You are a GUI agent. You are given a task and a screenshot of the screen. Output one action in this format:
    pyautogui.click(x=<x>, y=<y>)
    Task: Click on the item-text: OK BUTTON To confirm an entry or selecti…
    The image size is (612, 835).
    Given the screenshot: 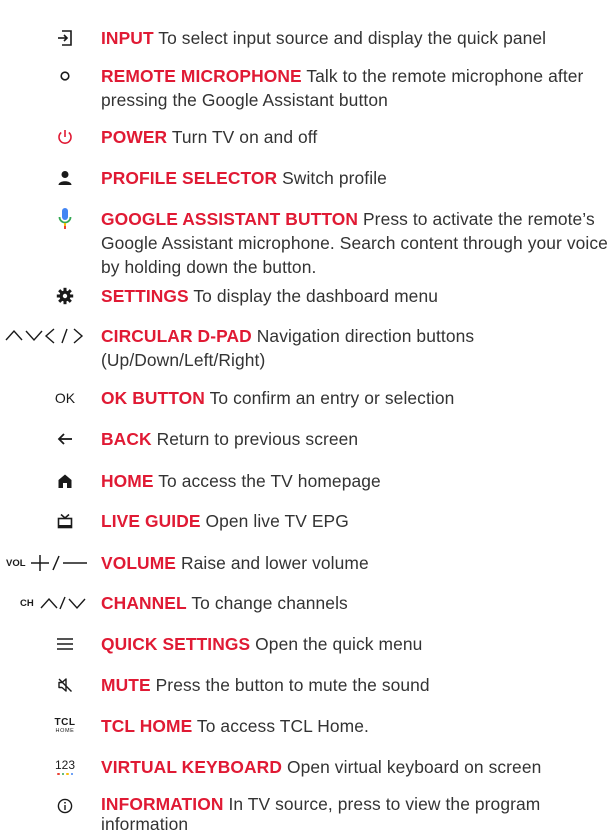 What is the action you would take?
    pyautogui.click(x=355, y=398)
    